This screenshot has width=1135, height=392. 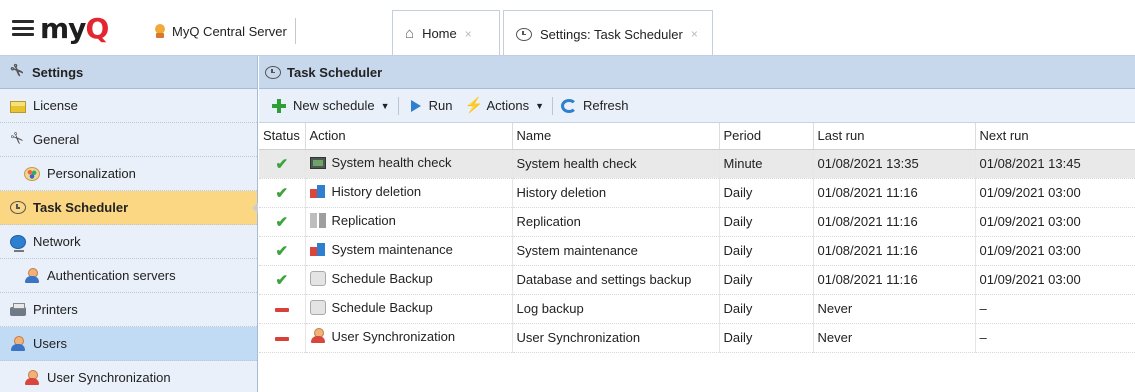 I want to click on tab-settings-task-scheduler: Settings: Task Scheduler ×, so click(x=608, y=33).